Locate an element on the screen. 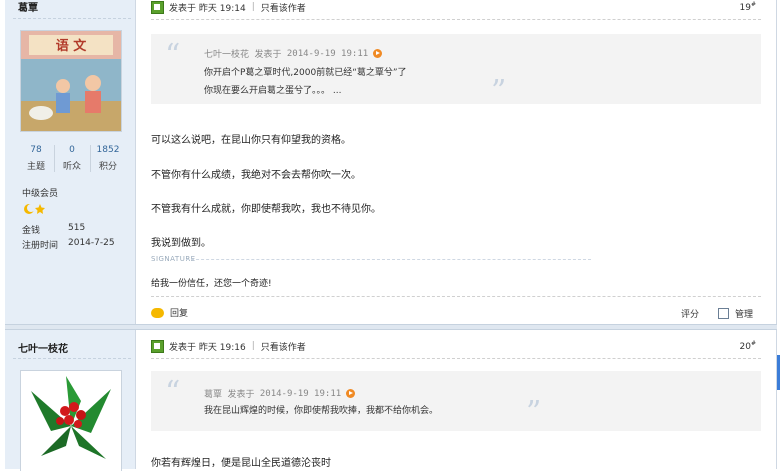 The image size is (780, 471). avatar: 语 文 is located at coordinates (71, 81).